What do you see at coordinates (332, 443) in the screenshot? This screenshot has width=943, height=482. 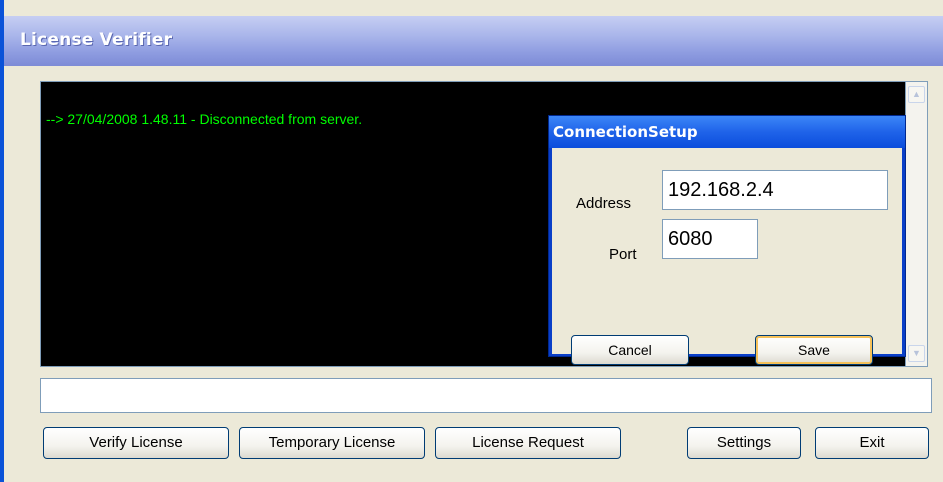 I see `temporary-license-button: Temporary License` at bounding box center [332, 443].